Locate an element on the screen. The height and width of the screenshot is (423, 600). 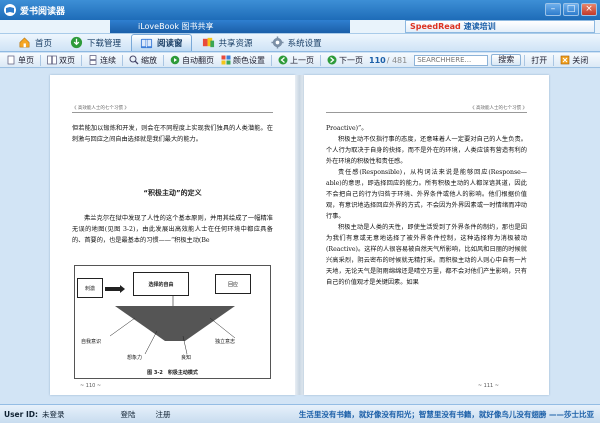
book-spine is located at coordinates (299, 235).